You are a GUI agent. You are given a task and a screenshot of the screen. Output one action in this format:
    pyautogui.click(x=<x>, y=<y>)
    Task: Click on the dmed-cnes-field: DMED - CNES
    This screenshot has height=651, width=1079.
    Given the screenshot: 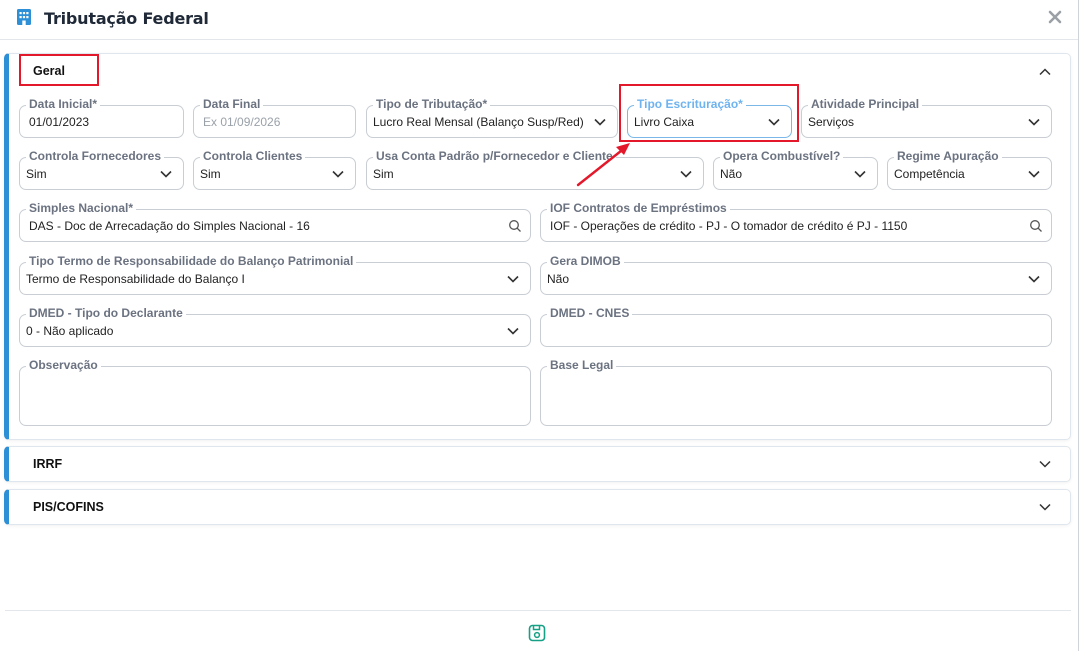 What is the action you would take?
    pyautogui.click(x=796, y=326)
    